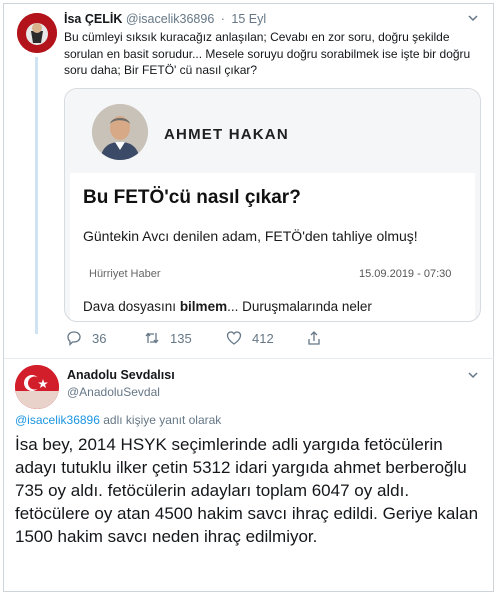 The image size is (499, 596). What do you see at coordinates (214, 340) in the screenshot?
I see `tweet-actions: 36 135 412` at bounding box center [214, 340].